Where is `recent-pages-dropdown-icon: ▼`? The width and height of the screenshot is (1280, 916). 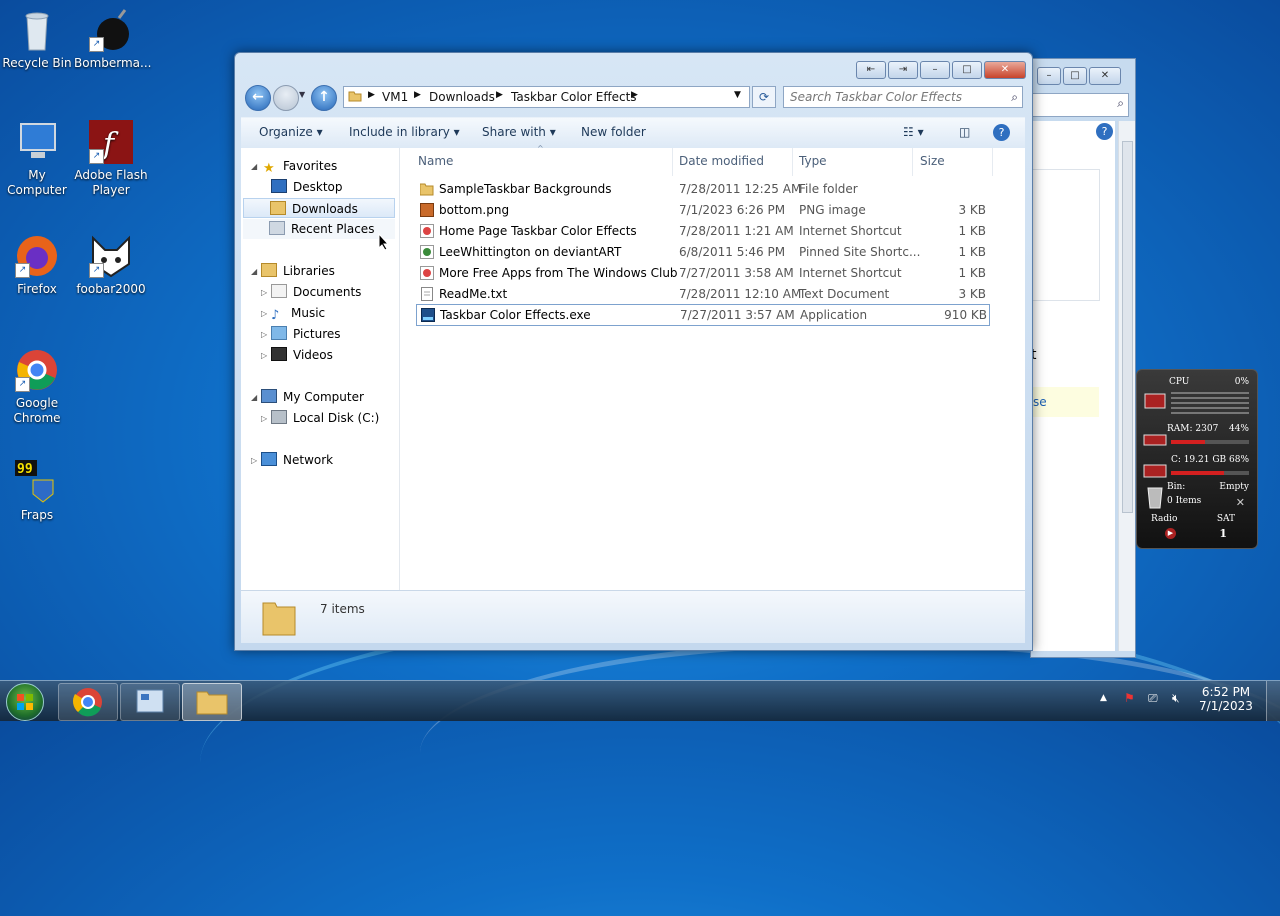
recent-pages-dropdown-icon: ▼ is located at coordinates (302, 94).